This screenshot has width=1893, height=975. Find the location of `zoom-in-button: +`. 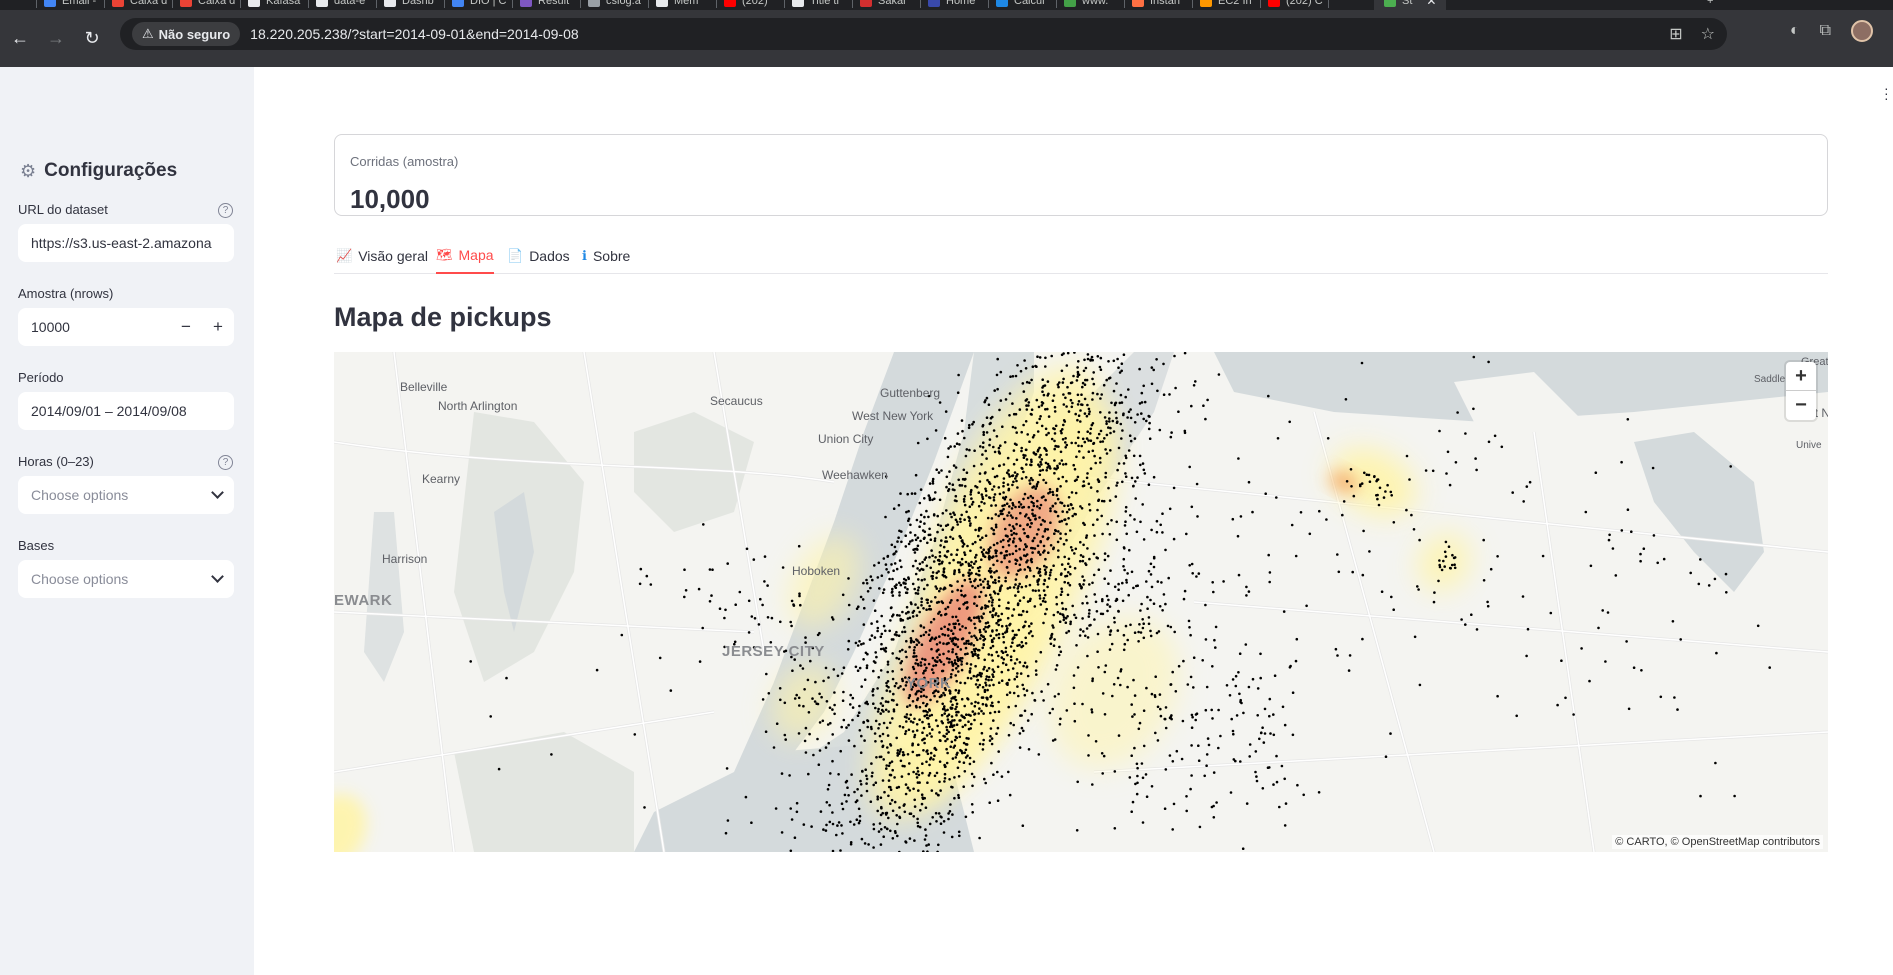

zoom-in-button: + is located at coordinates (1801, 376).